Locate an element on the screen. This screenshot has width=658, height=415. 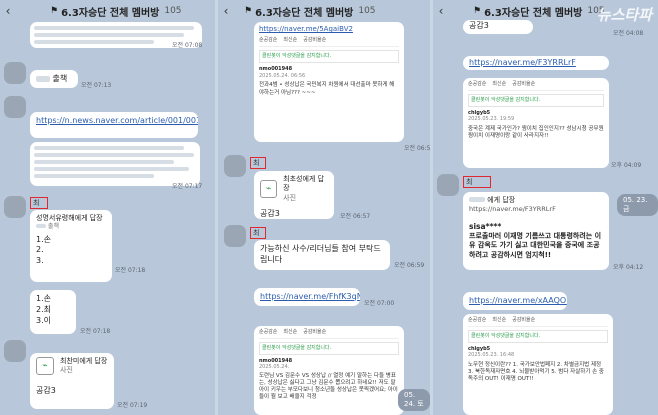
message-bubble is located at coordinates (115, 164).